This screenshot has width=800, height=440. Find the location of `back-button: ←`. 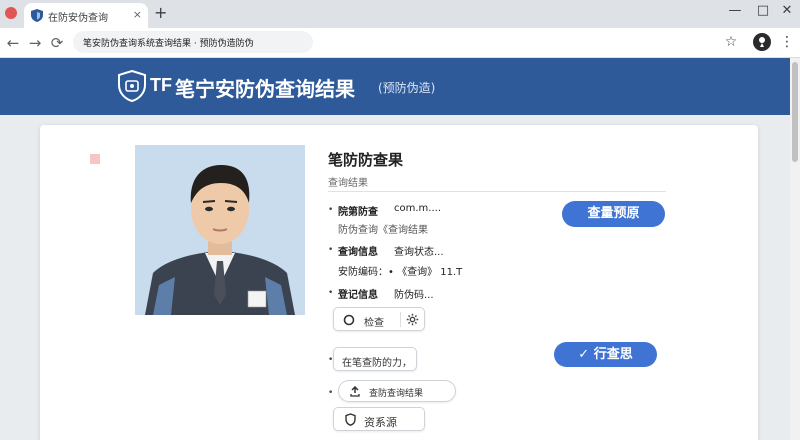

back-button: ← is located at coordinates (13, 43).